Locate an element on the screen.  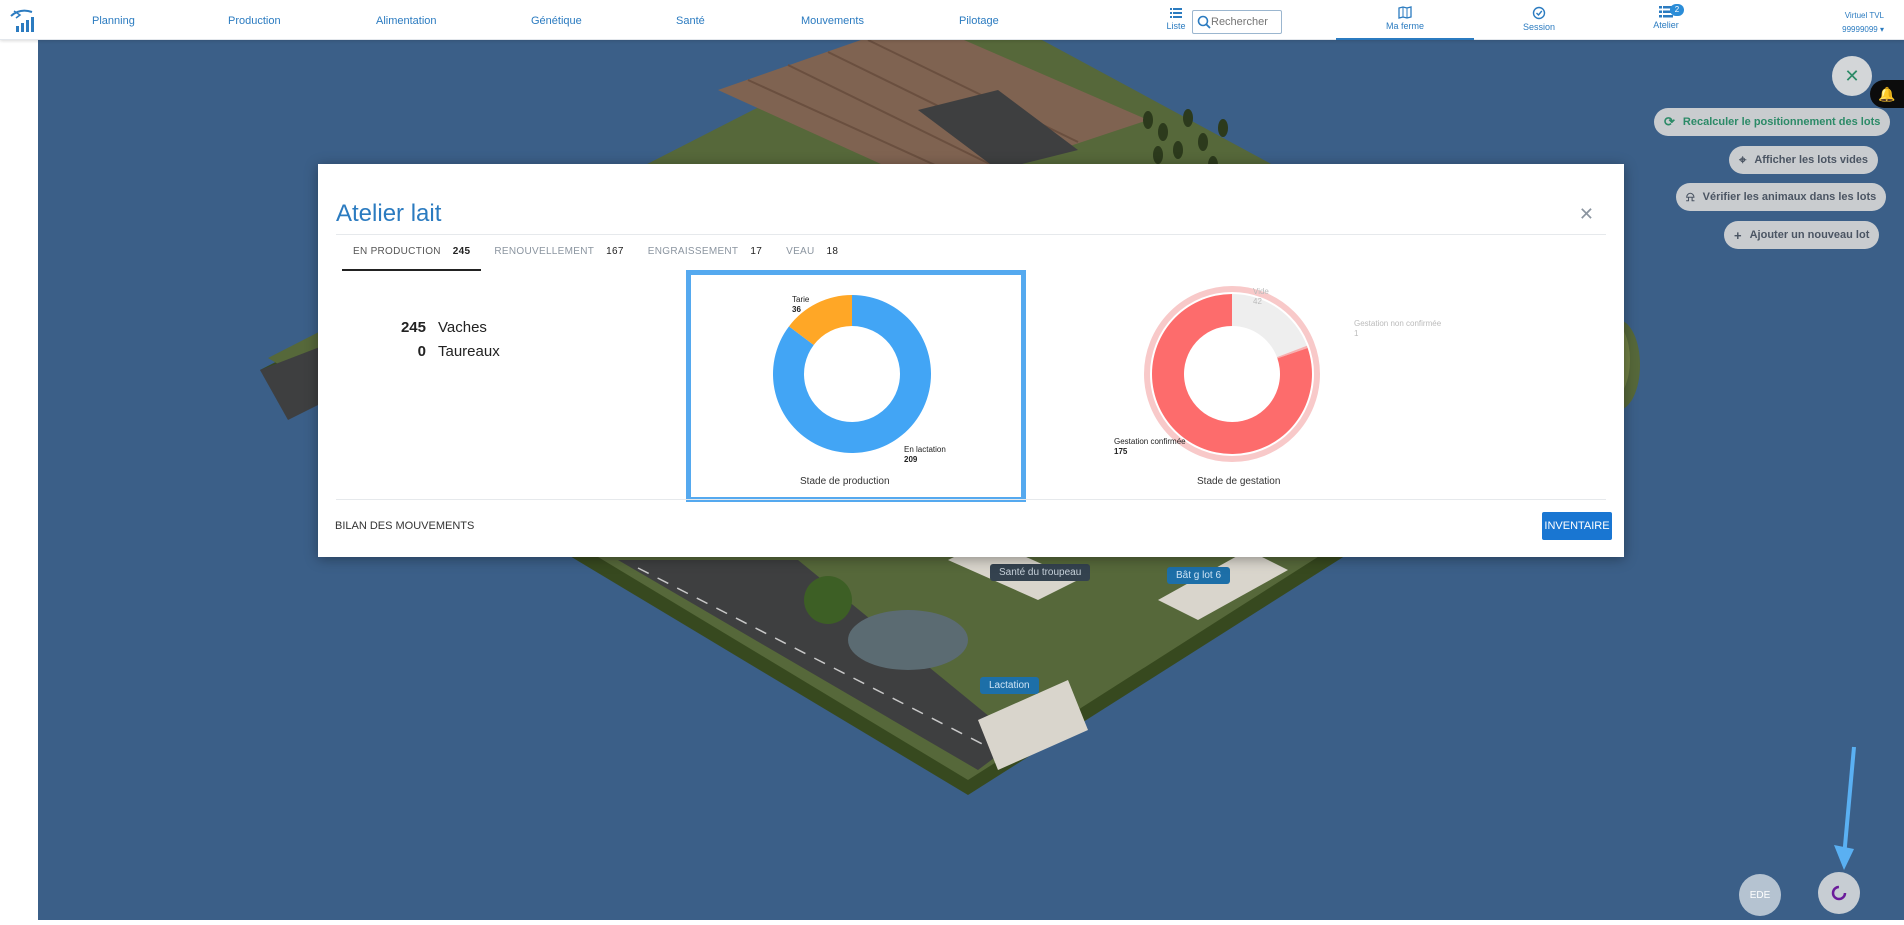
slice-label-name: Gestation non confirmée is located at coordinates (1398, 323).